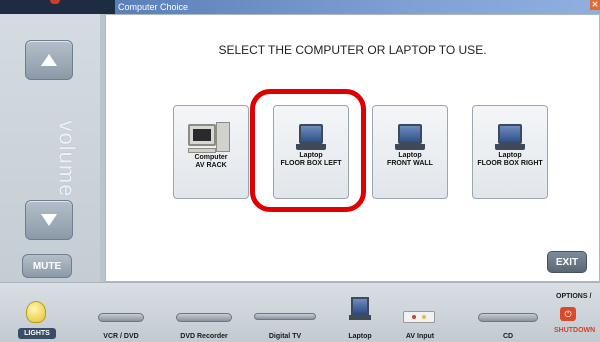 This screenshot has height=342, width=600. I want to click on source-av-input: AV Input, so click(420, 336).